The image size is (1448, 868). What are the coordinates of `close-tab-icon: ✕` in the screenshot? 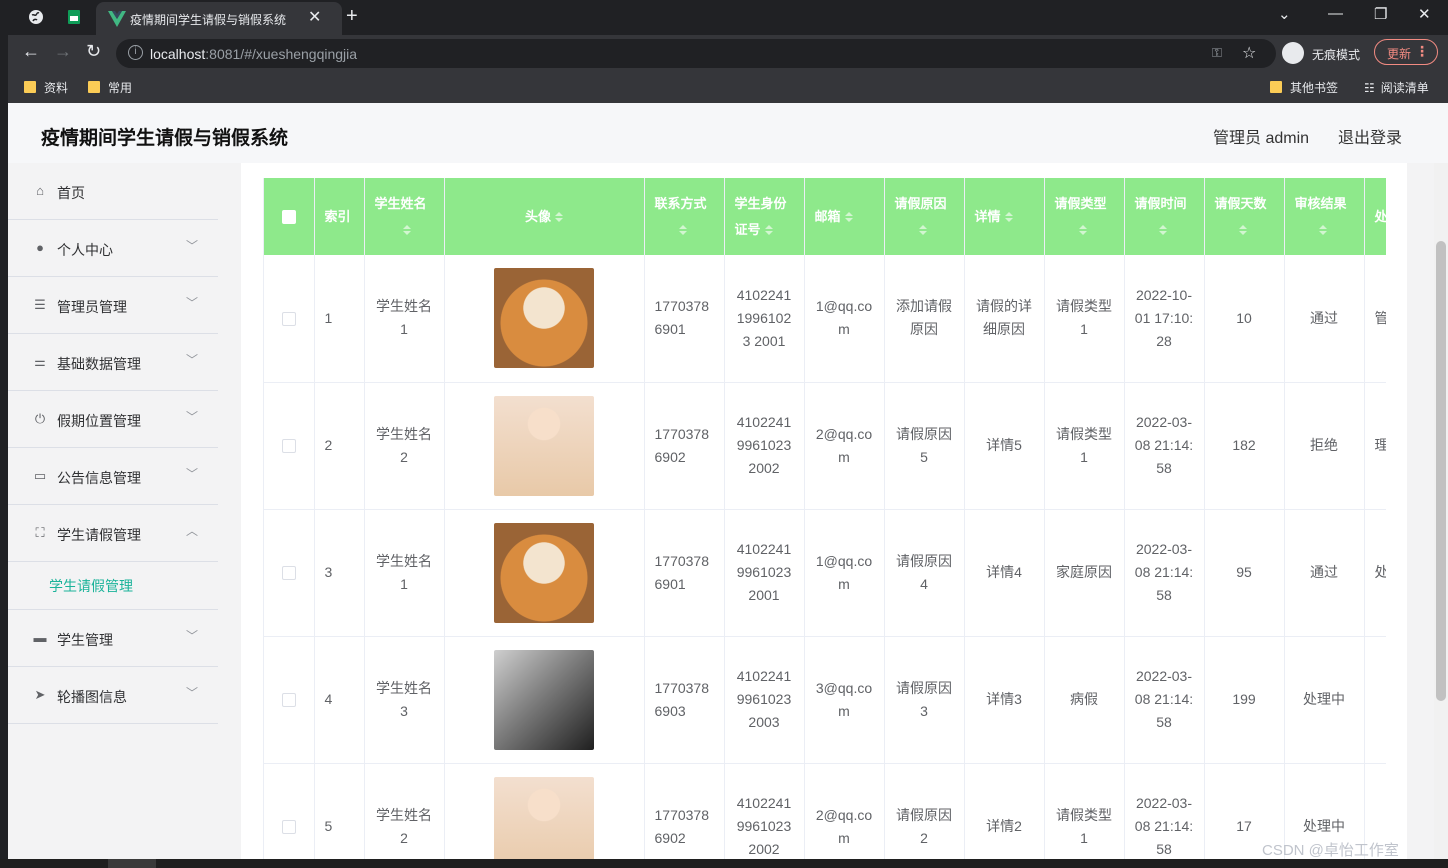 It's located at (314, 17).